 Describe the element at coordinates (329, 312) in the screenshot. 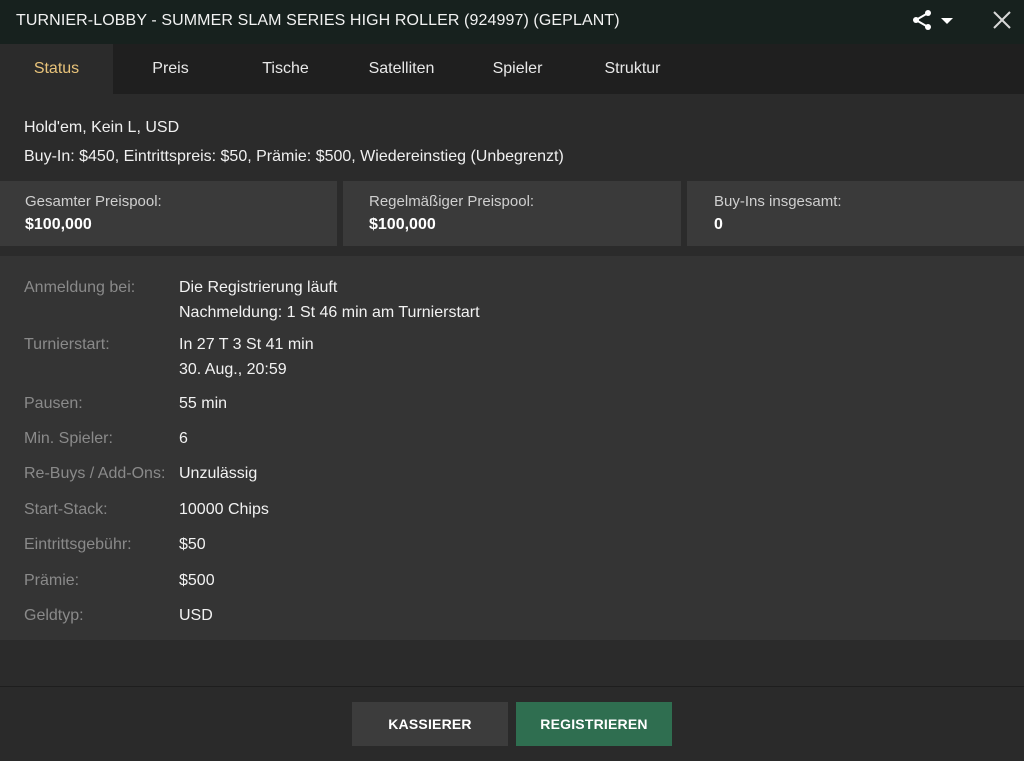

I see `detail-value-secondary: Nachmeldung: 1 St 46 min am Turnierstart` at that location.